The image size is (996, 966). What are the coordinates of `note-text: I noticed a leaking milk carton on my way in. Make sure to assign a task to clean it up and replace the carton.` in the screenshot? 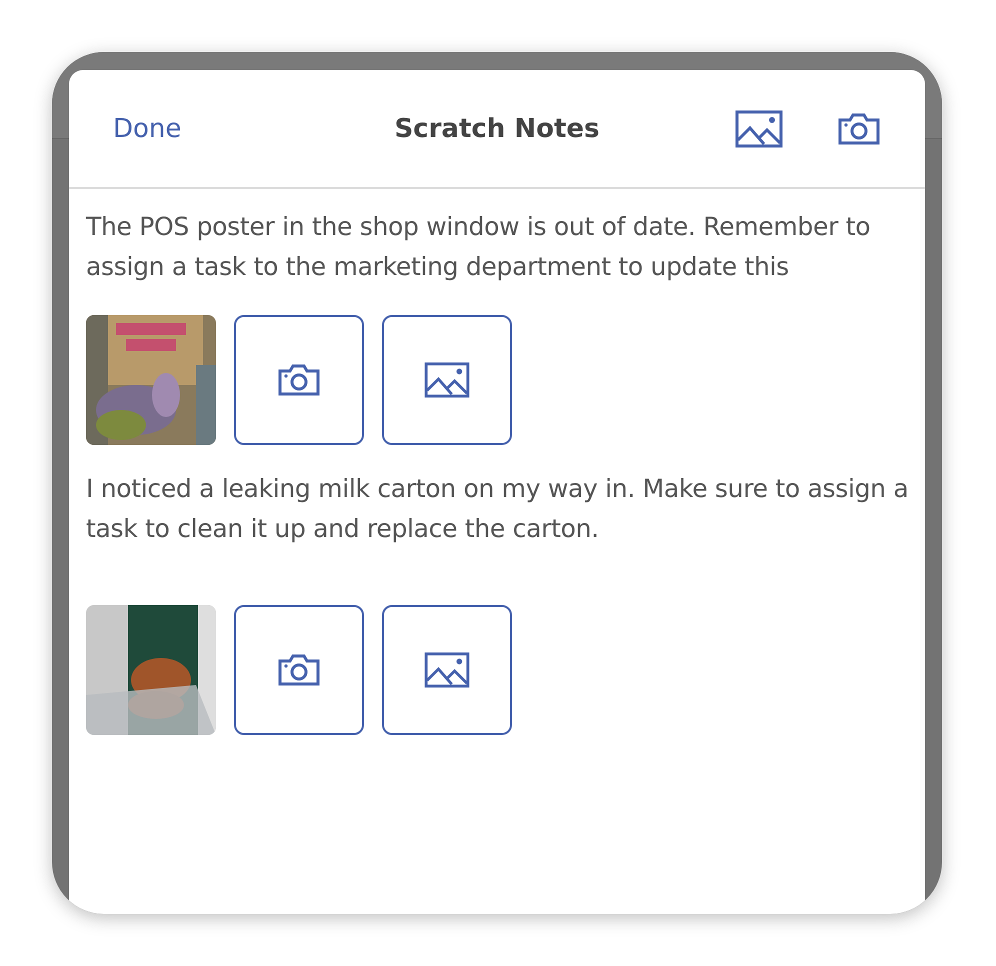 It's located at (497, 509).